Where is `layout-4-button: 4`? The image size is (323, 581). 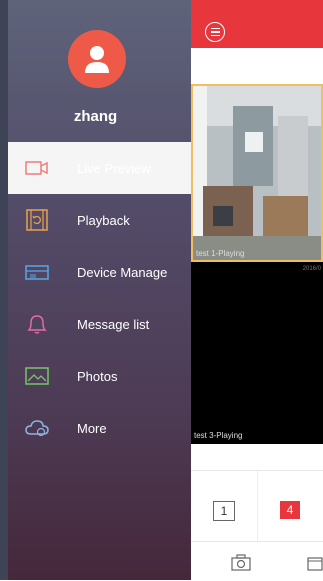 layout-4-button: 4 is located at coordinates (290, 510).